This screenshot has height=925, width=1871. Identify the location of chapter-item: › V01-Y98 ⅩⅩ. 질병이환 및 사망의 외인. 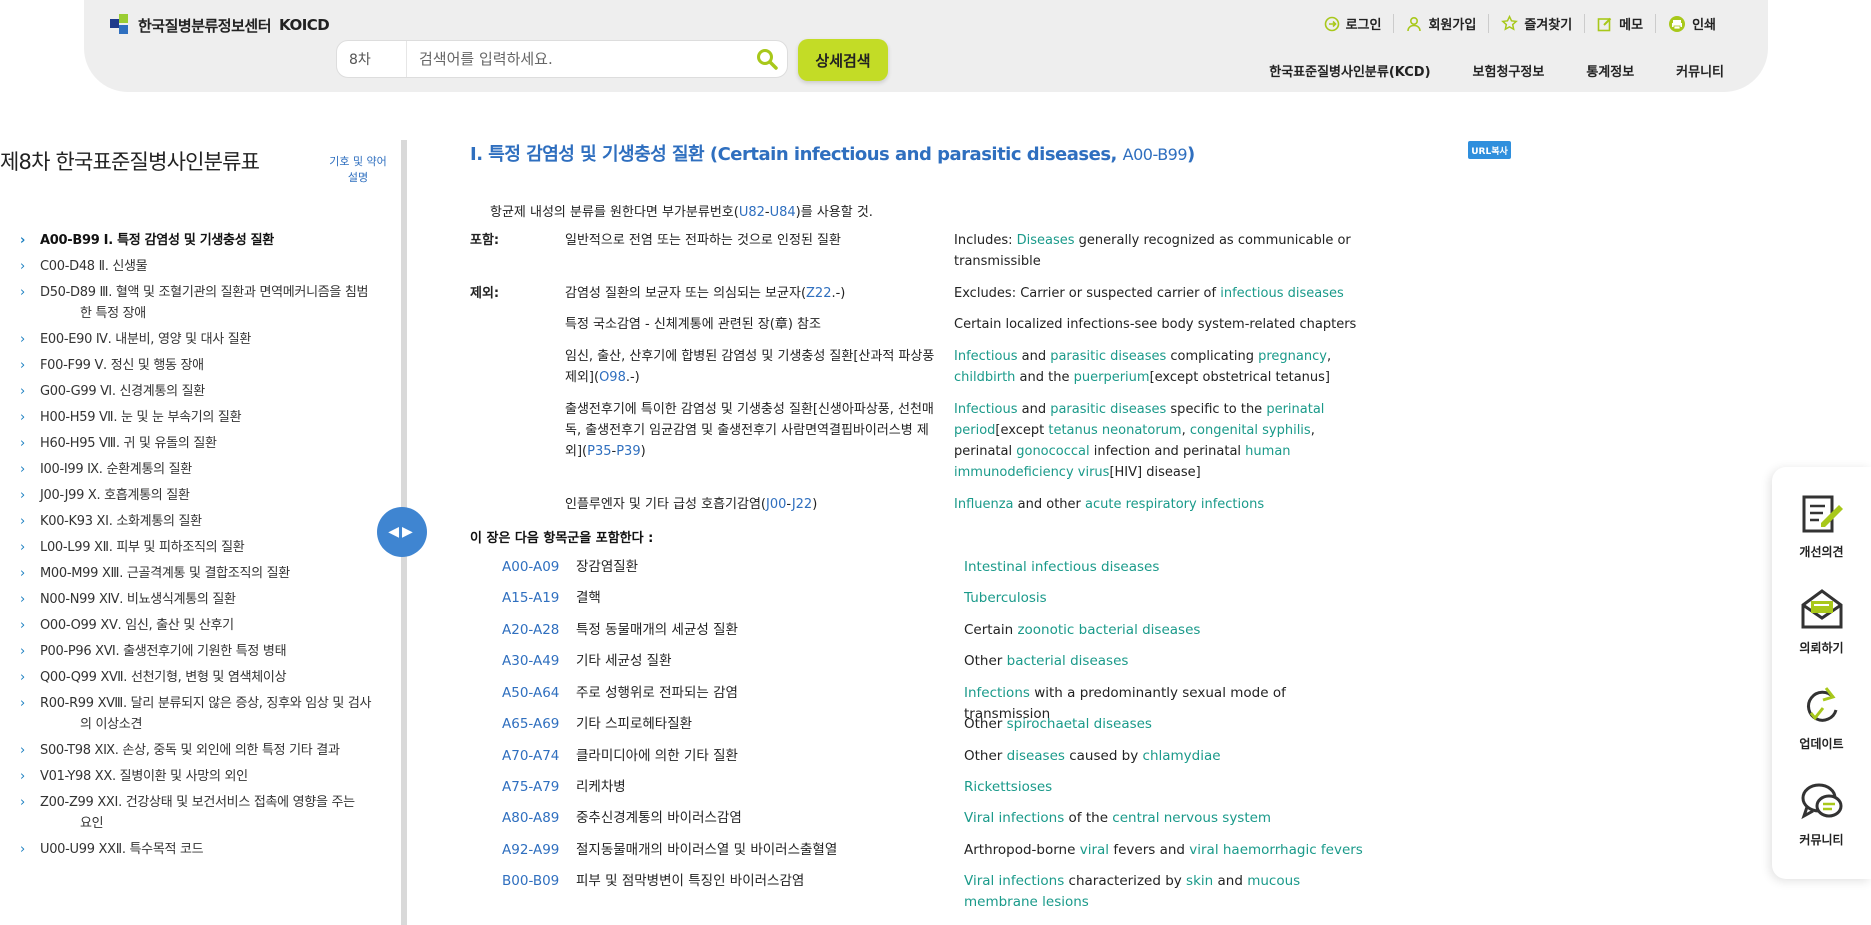
(210, 776).